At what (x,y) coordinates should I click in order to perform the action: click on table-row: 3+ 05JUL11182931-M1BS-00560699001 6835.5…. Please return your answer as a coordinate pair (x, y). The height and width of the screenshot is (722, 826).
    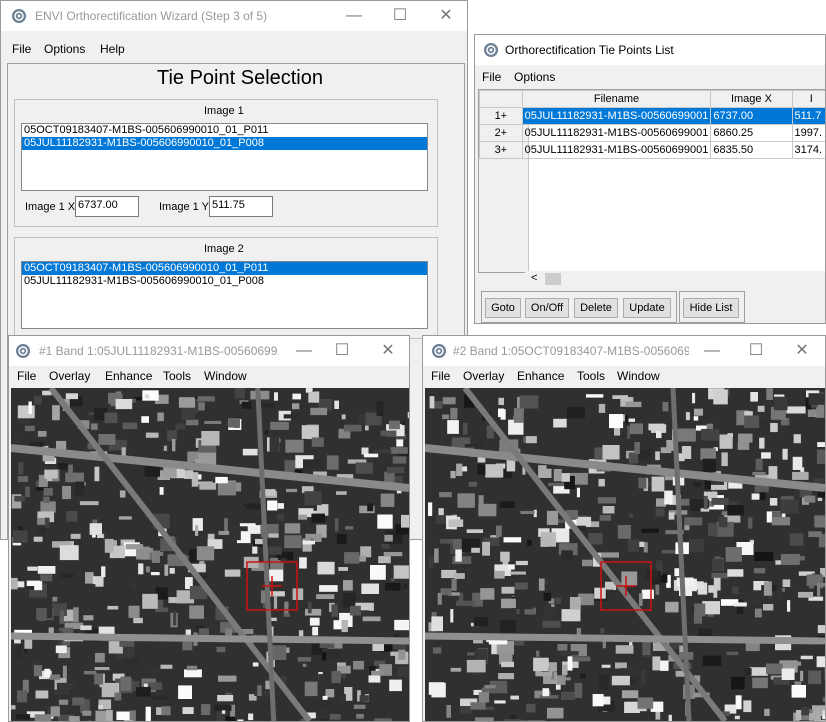
    Looking at the image, I should click on (652, 150).